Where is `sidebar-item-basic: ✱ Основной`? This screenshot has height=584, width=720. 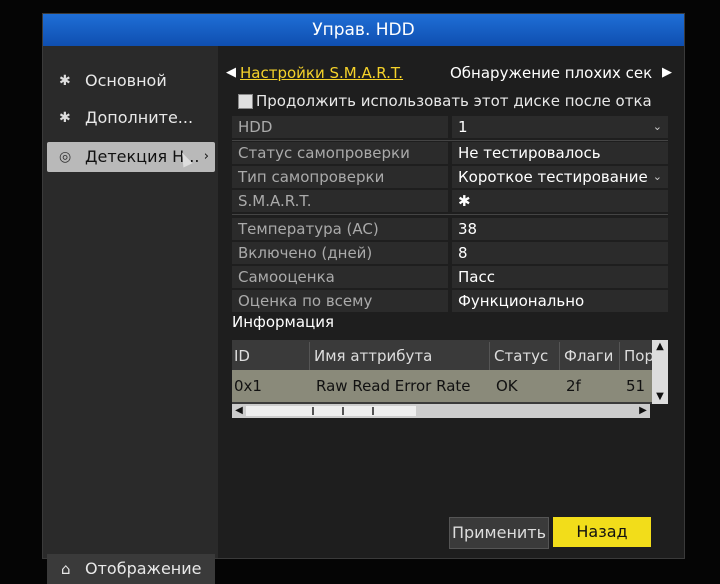
sidebar-item-basic: ✱ Основной is located at coordinates (131, 81).